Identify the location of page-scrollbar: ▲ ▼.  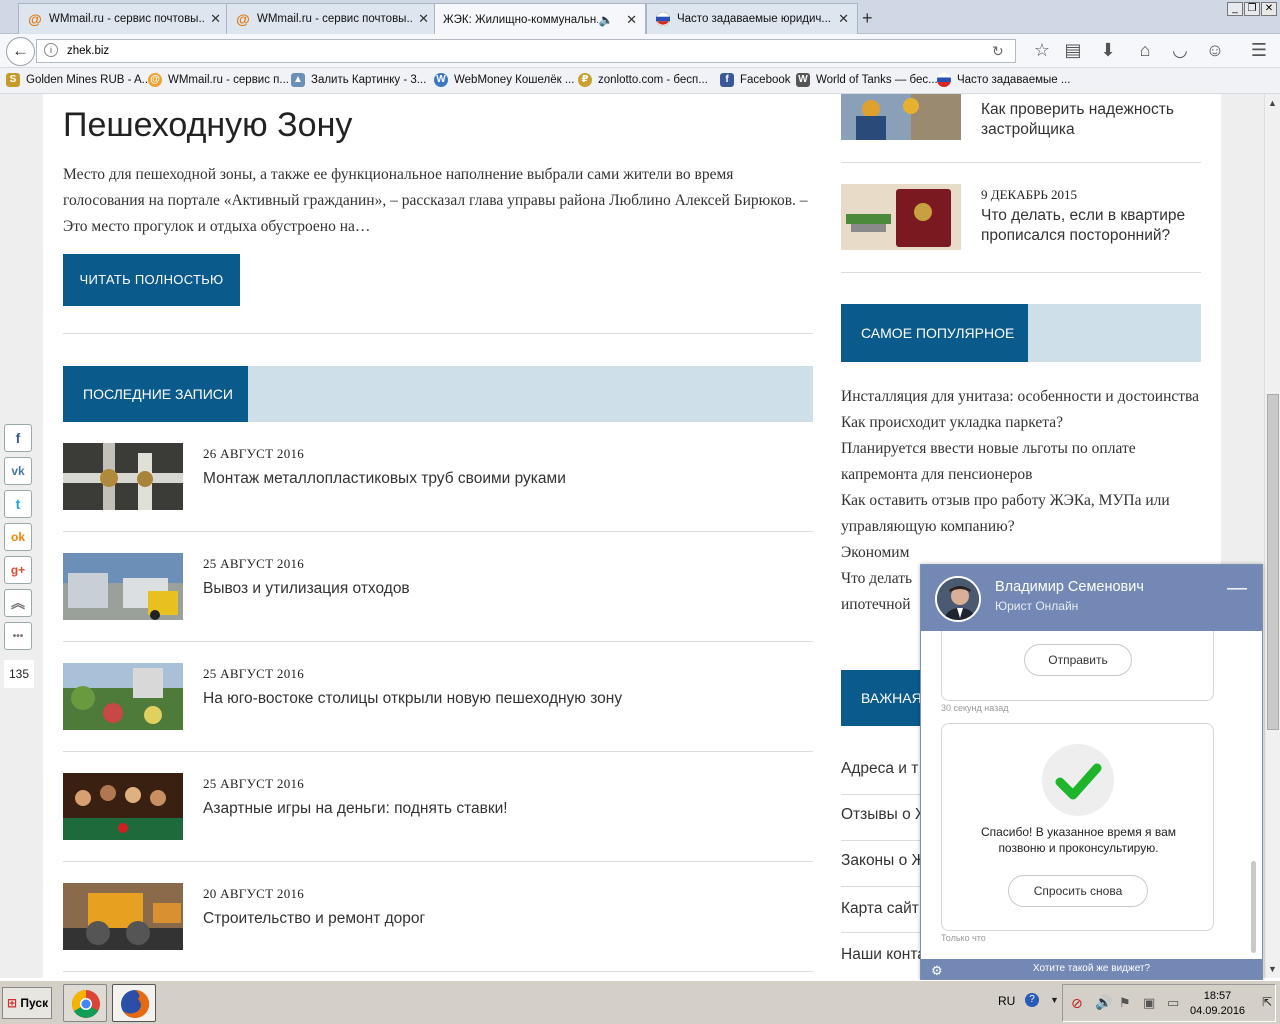
(1272, 536).